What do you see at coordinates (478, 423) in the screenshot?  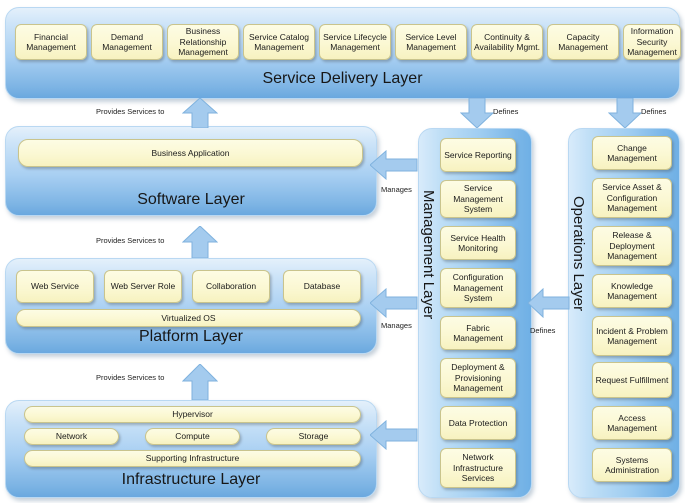 I see `node-data-protection: Data Protection` at bounding box center [478, 423].